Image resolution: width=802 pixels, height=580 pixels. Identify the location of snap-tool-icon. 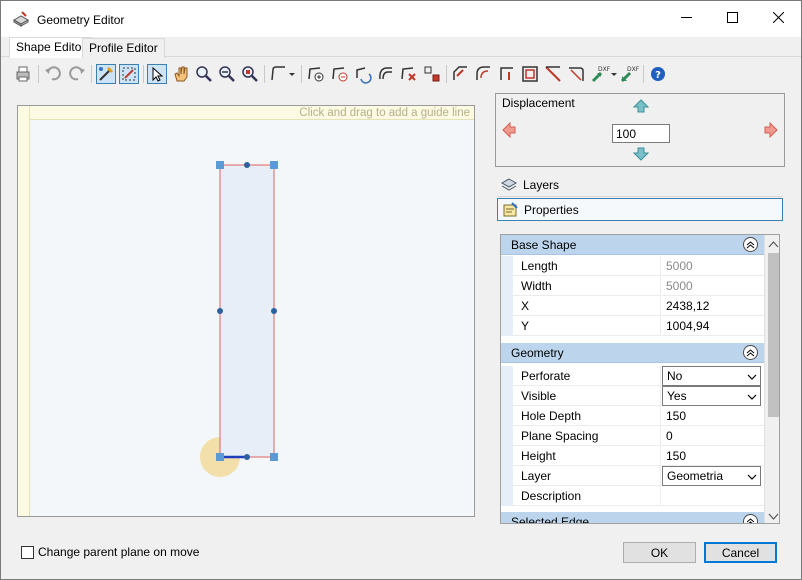
(129, 74).